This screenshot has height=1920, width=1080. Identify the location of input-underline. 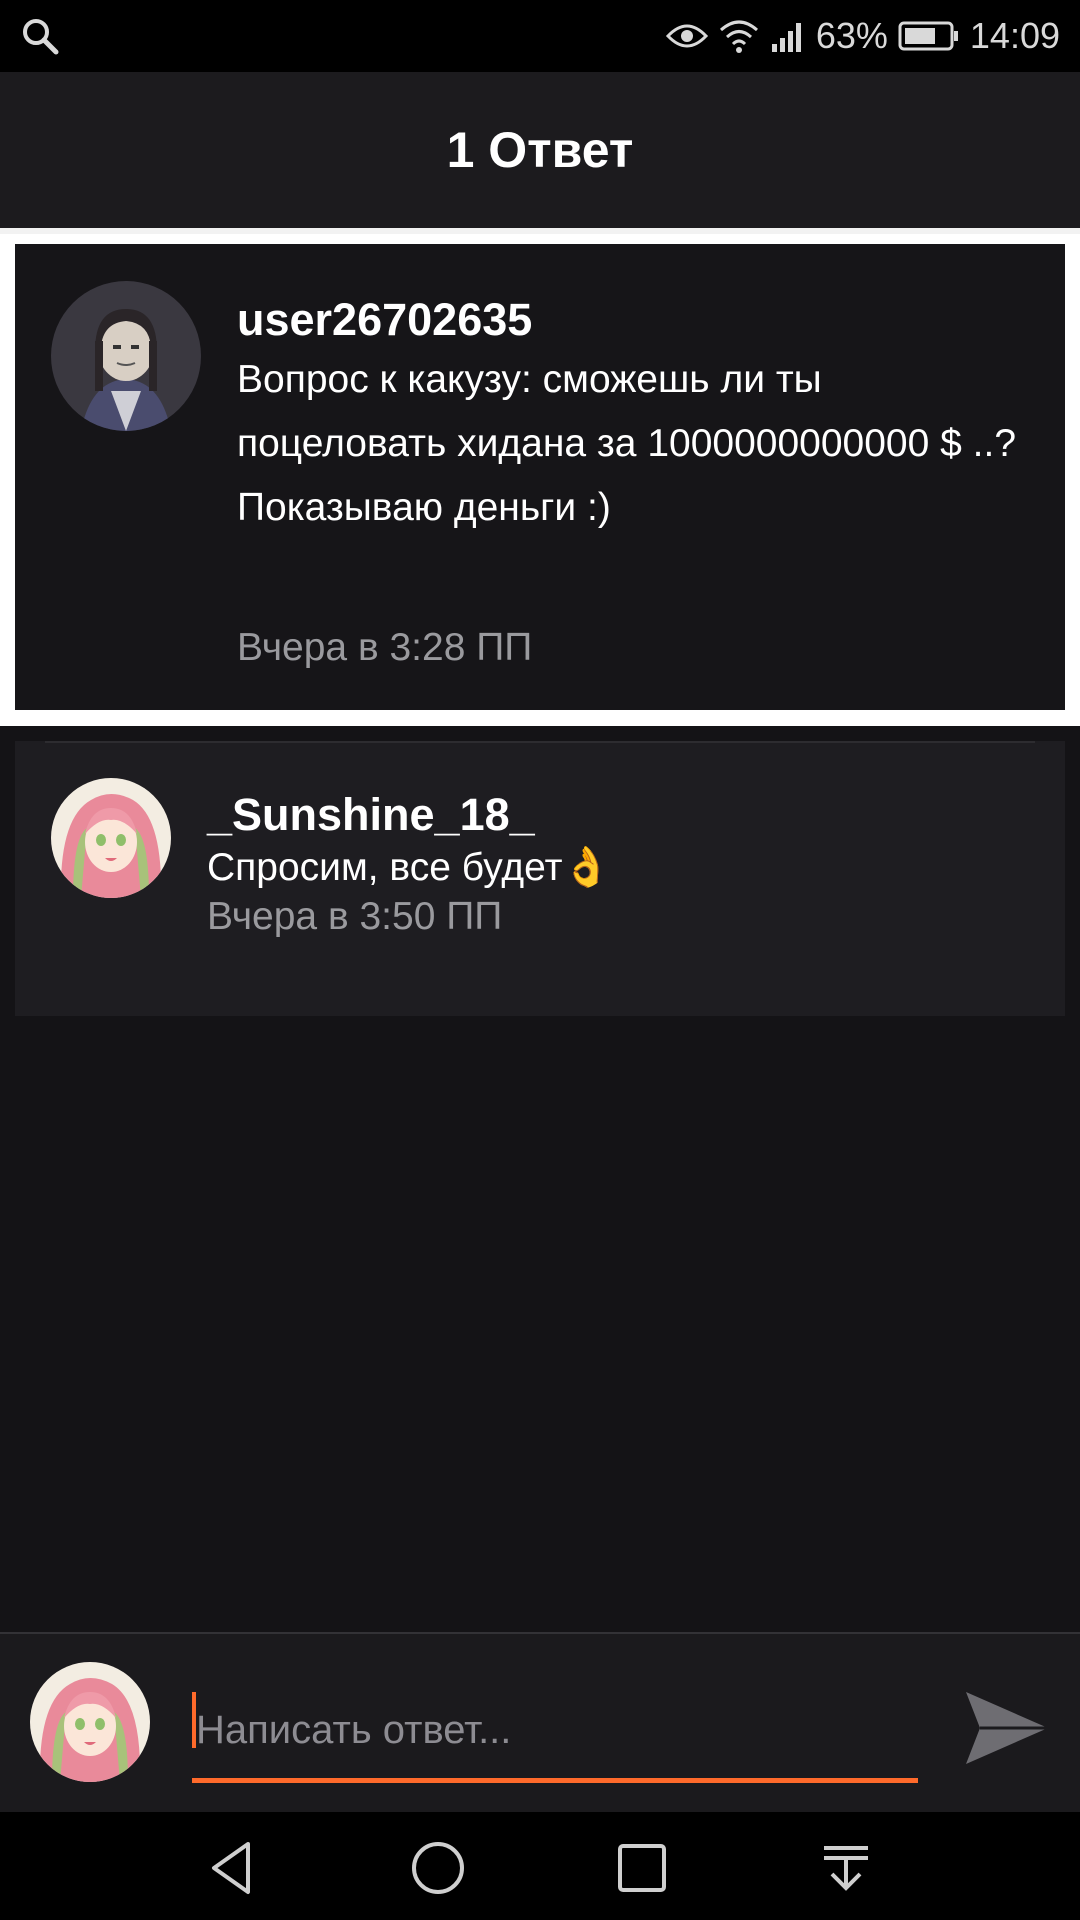
(555, 1780).